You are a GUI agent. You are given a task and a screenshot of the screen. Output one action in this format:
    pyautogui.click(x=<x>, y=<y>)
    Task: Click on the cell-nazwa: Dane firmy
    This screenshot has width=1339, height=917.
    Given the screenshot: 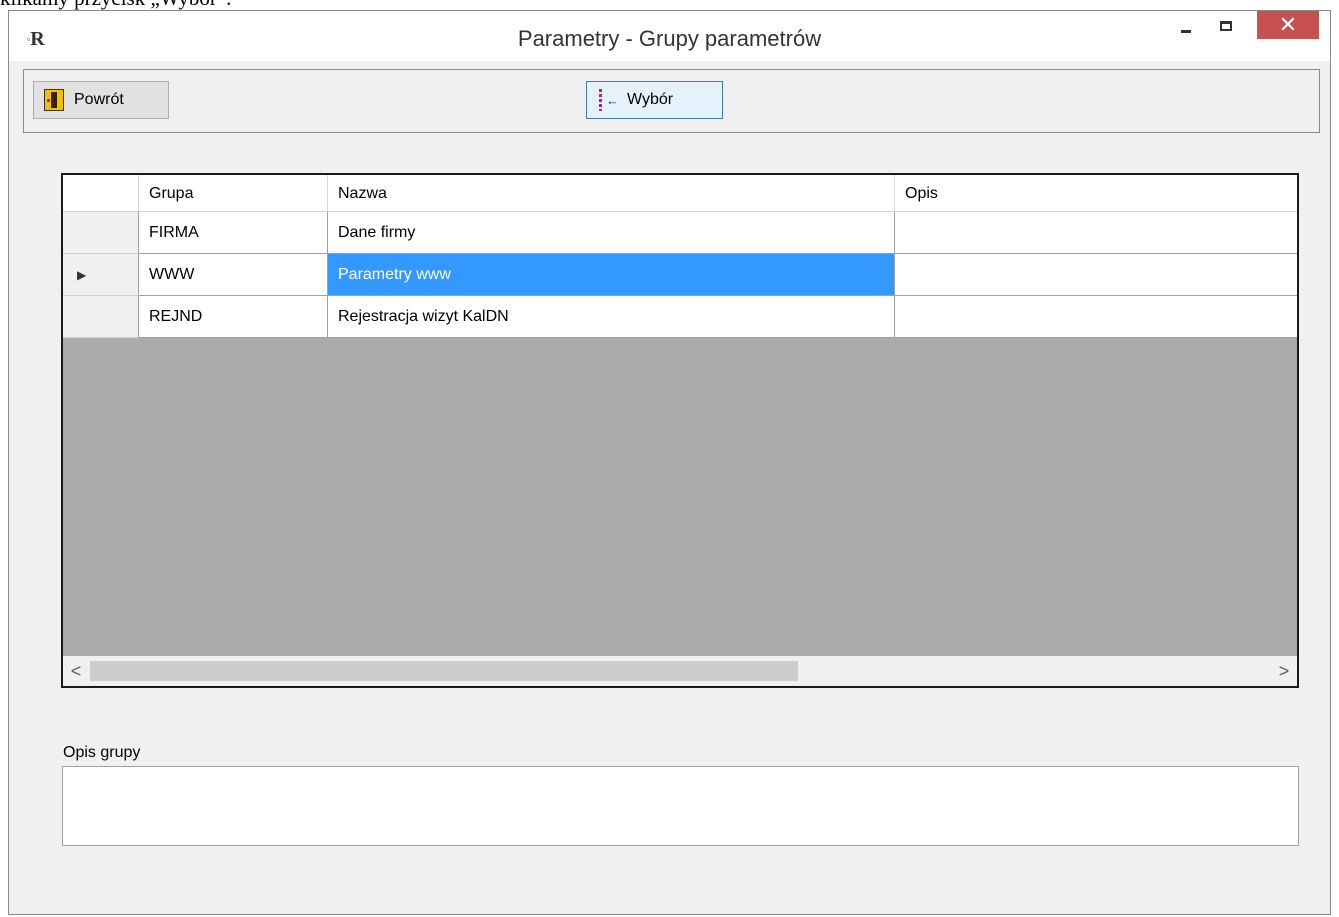 What is the action you would take?
    pyautogui.click(x=611, y=233)
    